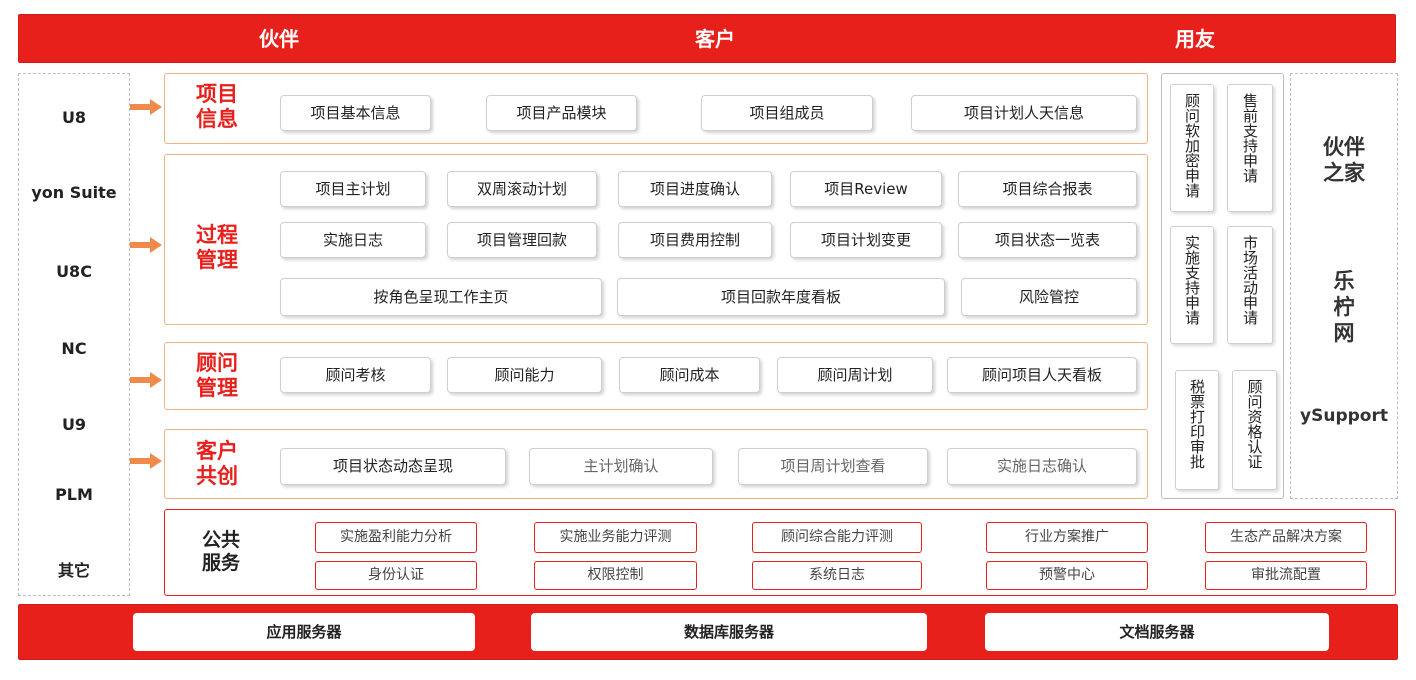  I want to click on module-chip: 项目综合报表, so click(1047, 189).